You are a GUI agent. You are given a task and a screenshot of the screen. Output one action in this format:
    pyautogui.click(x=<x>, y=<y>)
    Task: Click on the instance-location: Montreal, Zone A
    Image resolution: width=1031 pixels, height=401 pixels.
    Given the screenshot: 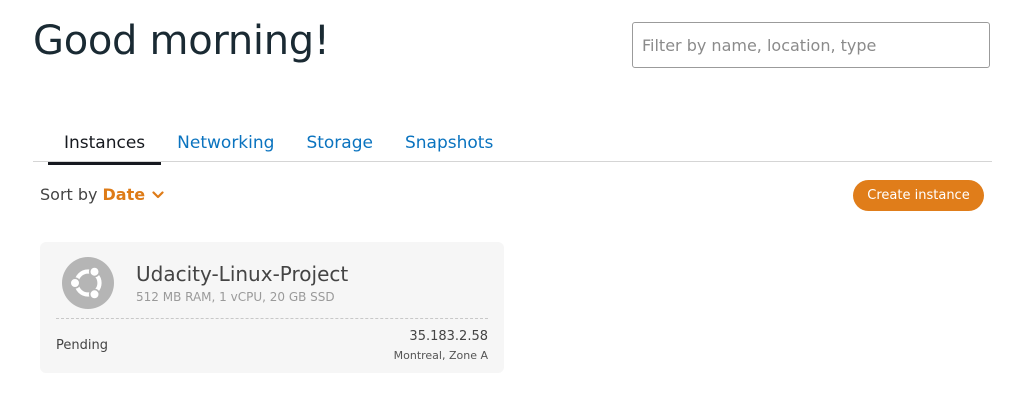 What is the action you would take?
    pyautogui.click(x=440, y=355)
    